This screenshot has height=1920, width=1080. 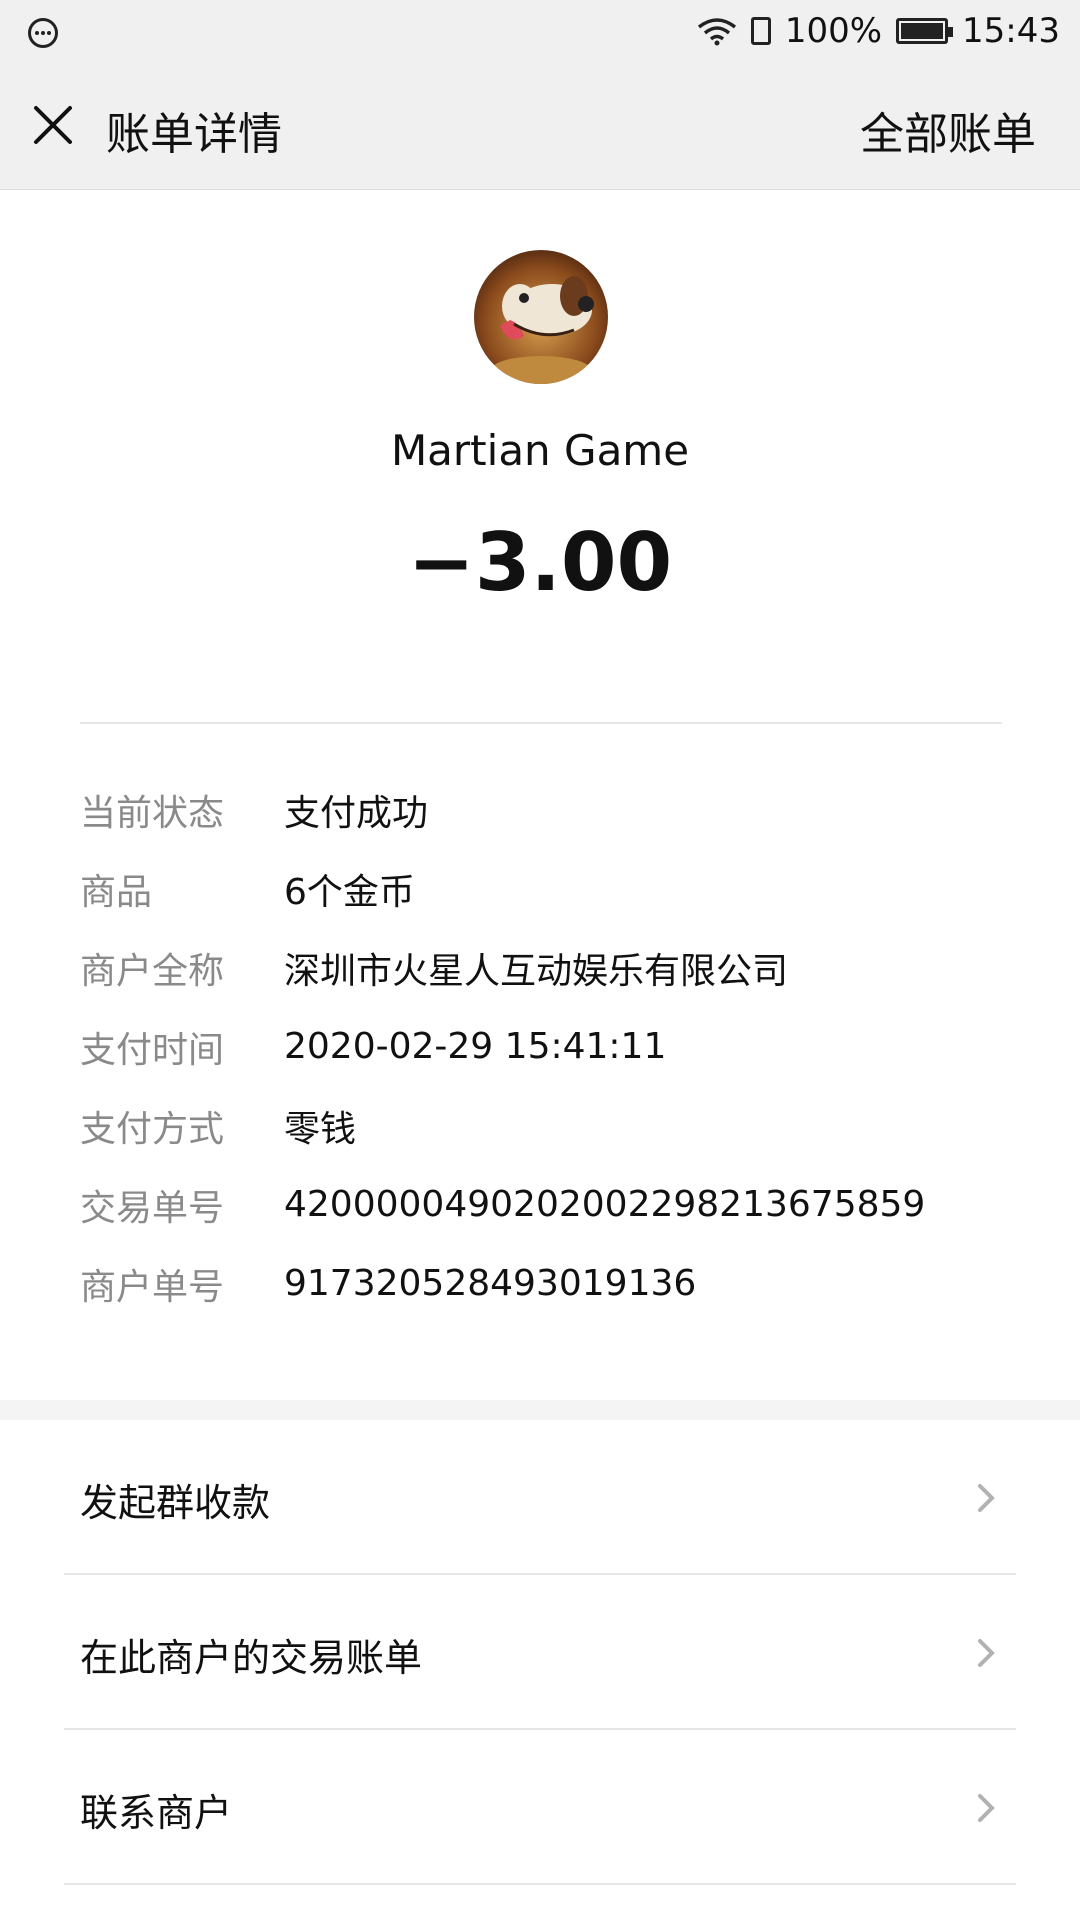 I want to click on message-icon, so click(x=43, y=33).